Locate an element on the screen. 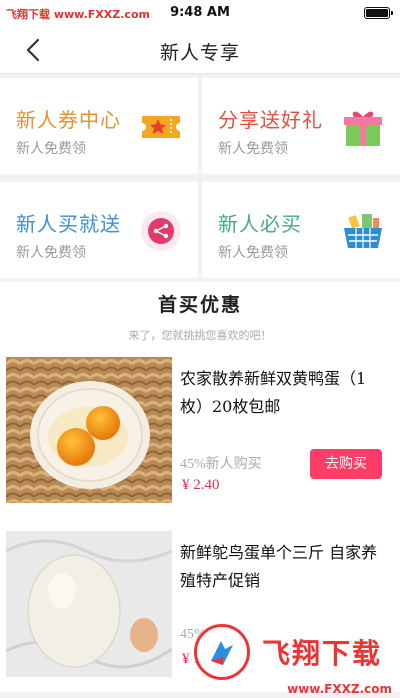  page-title: 新人专享 is located at coordinates (199, 53).